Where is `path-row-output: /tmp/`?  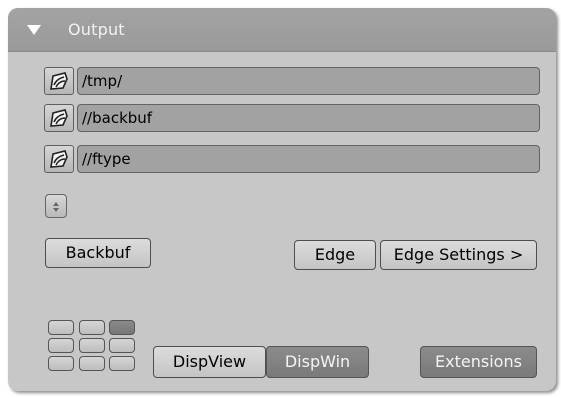
path-row-output: /tmp/ is located at coordinates (292, 81).